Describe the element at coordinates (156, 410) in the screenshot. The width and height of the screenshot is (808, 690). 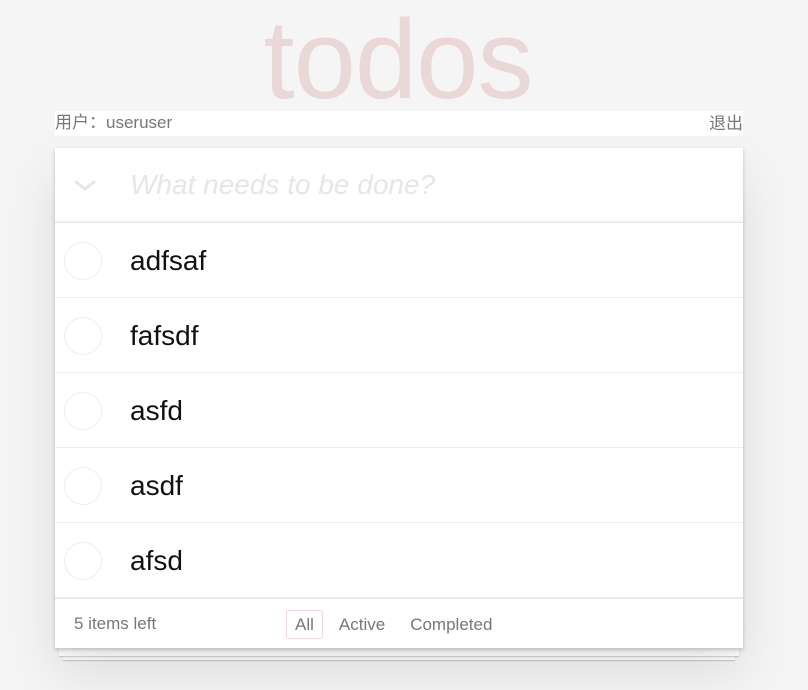
I see `todo-label: asfd` at that location.